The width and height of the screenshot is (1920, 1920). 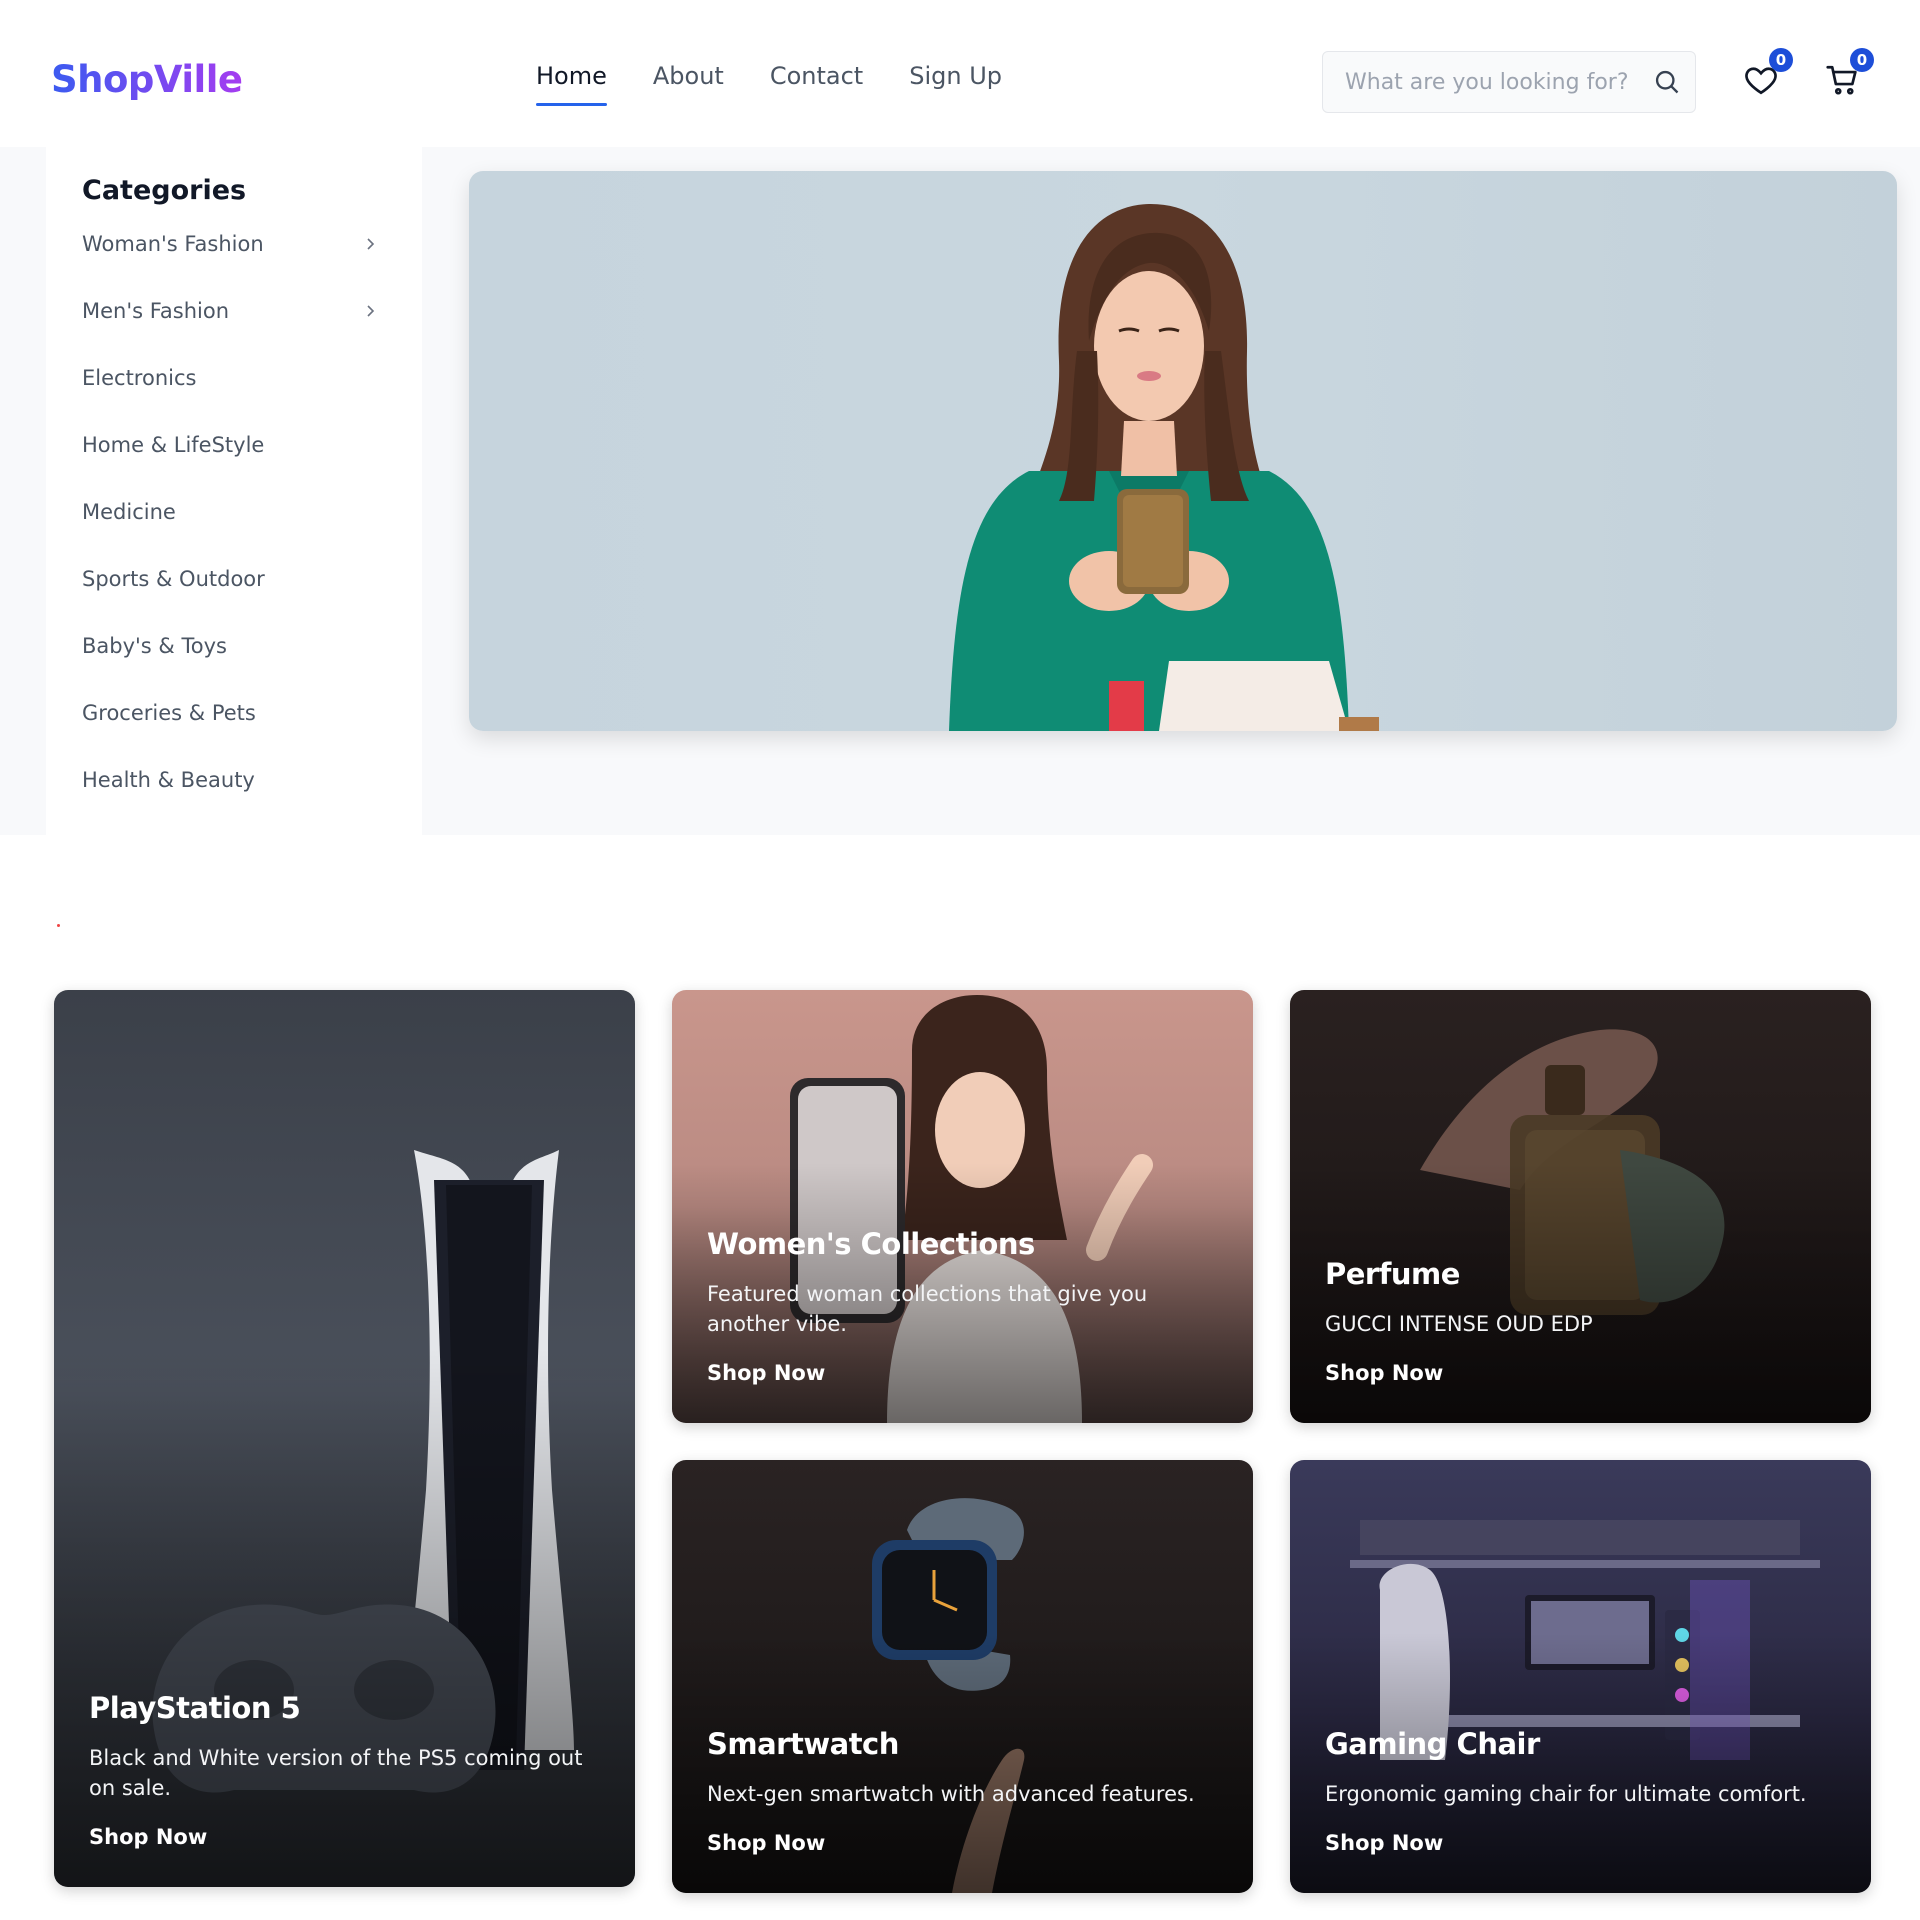 What do you see at coordinates (232, 600) in the screenshot?
I see `category-item-sports-outdoor: Sports & Outdoor` at bounding box center [232, 600].